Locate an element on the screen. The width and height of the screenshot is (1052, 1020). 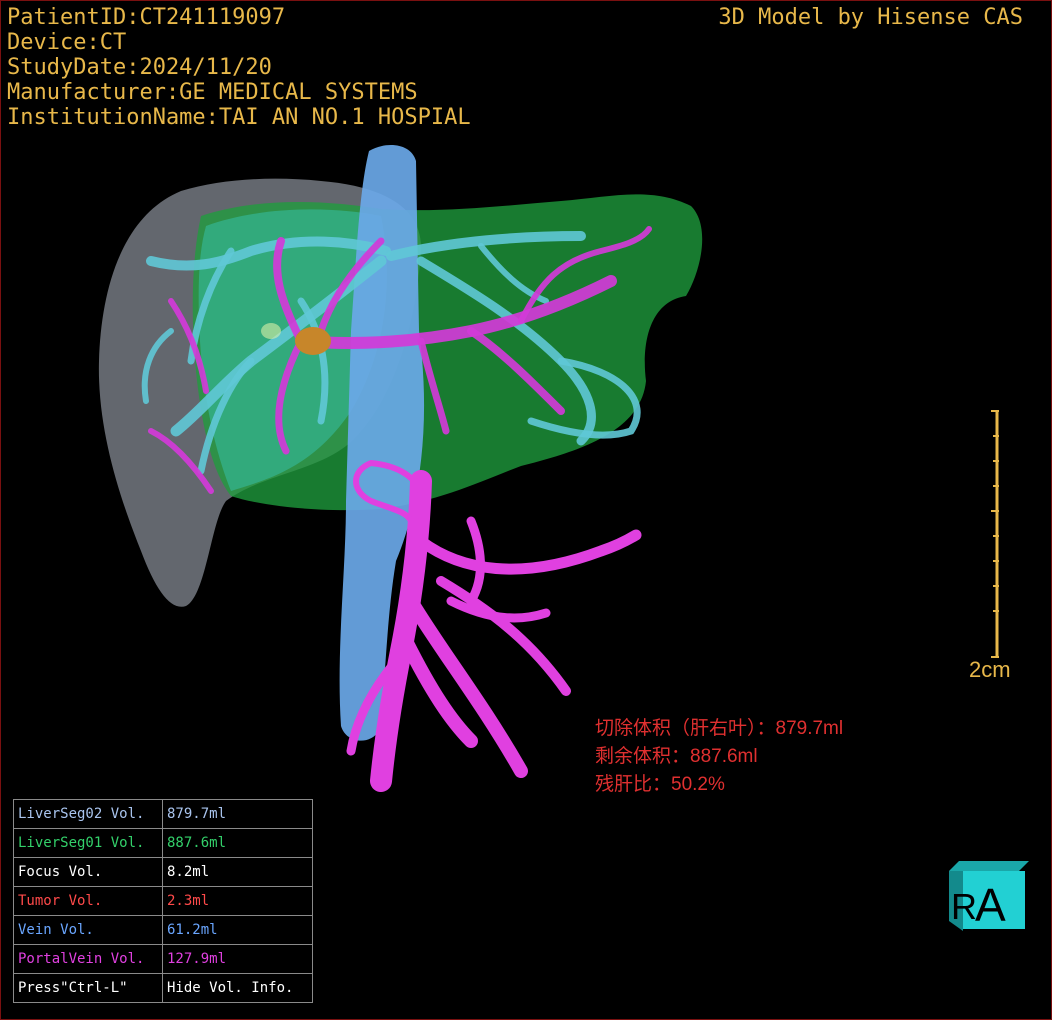
volume-value: 879.7ml is located at coordinates (237, 814).